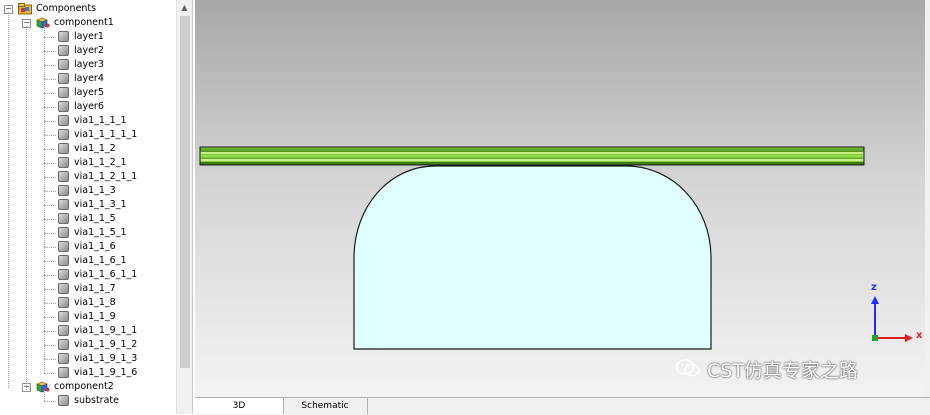 This screenshot has width=930, height=415. What do you see at coordinates (532, 156) in the screenshot?
I see `layer-stack-board` at bounding box center [532, 156].